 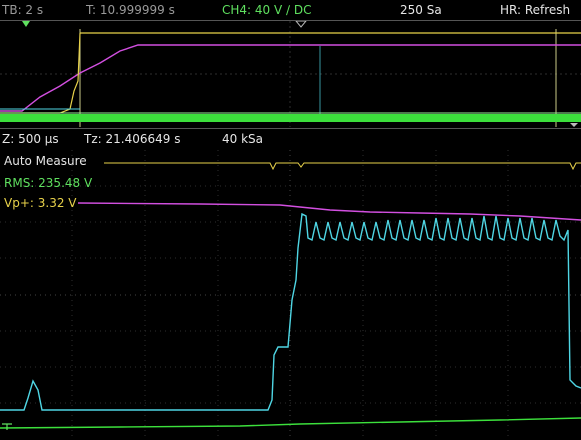 I want to click on timebase-label: TB: 2 s, so click(x=22, y=10).